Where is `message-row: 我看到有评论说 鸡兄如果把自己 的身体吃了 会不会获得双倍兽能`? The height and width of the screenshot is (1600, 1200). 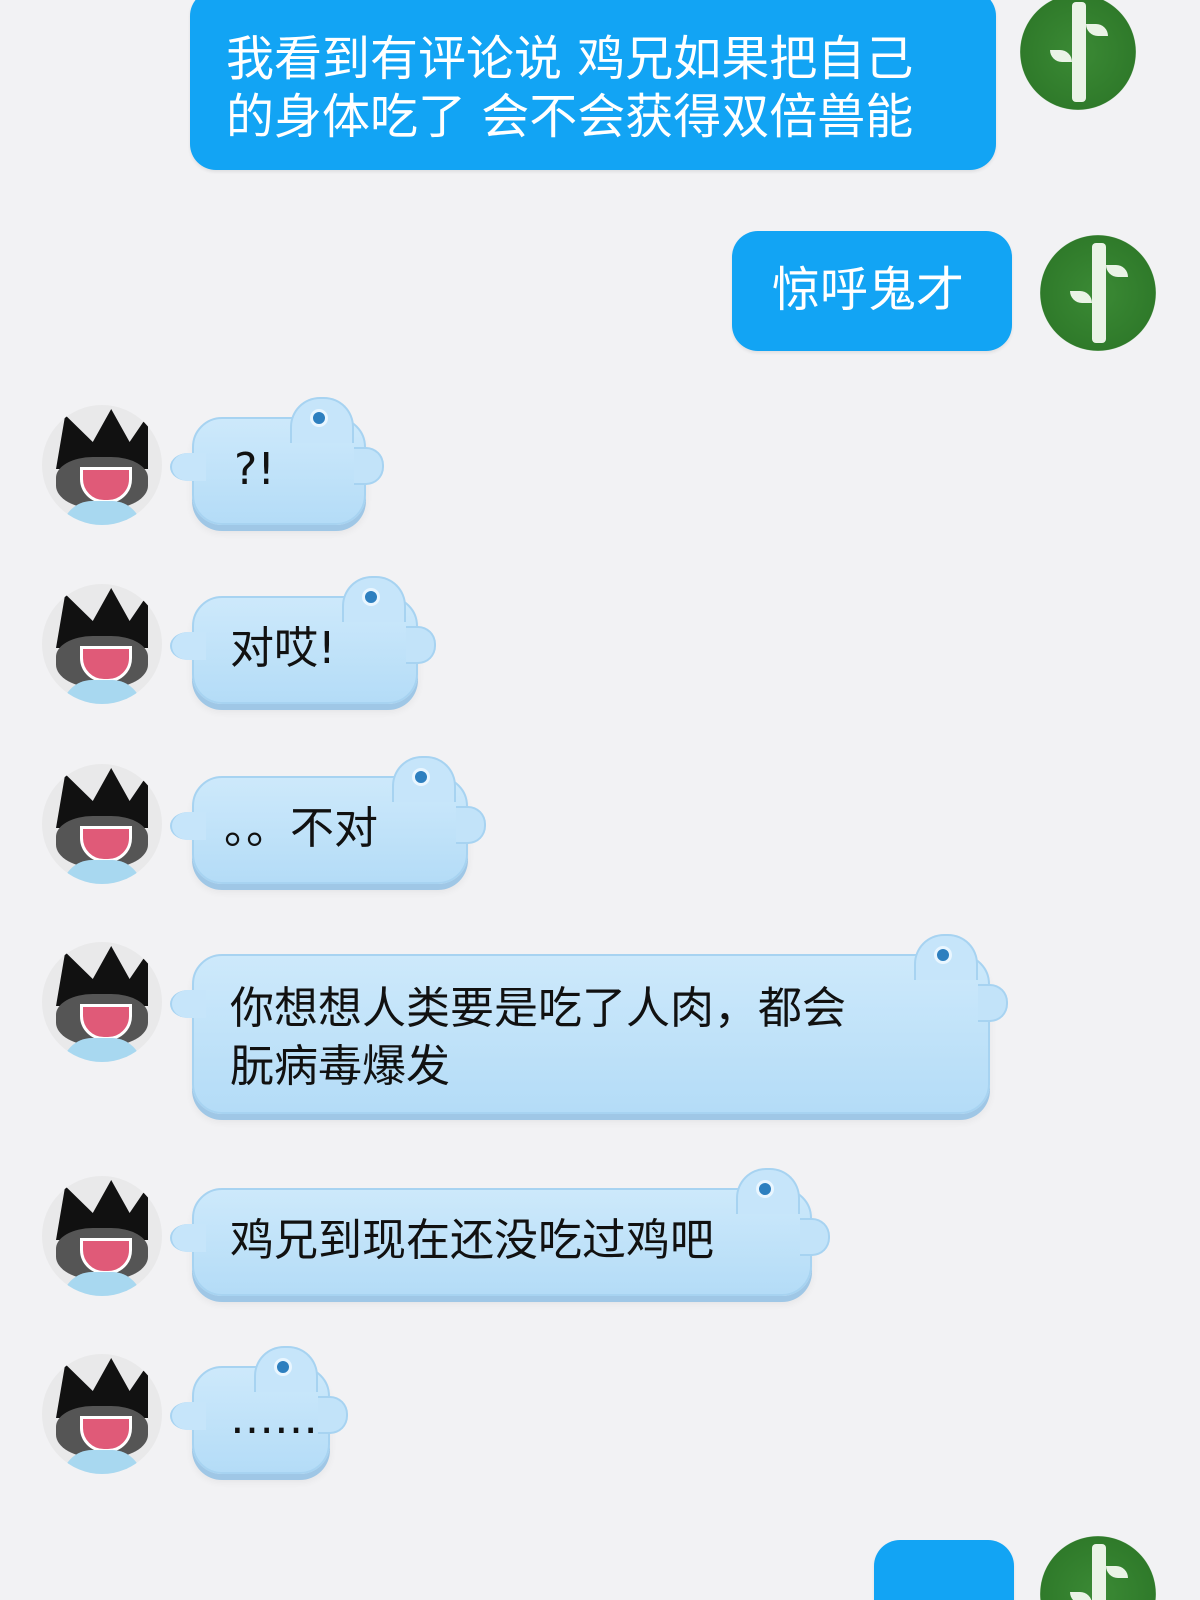
message-row: 我看到有评论说 鸡兄如果把自己 的身体吃了 会不会获得双倍兽能 is located at coordinates (600, 87).